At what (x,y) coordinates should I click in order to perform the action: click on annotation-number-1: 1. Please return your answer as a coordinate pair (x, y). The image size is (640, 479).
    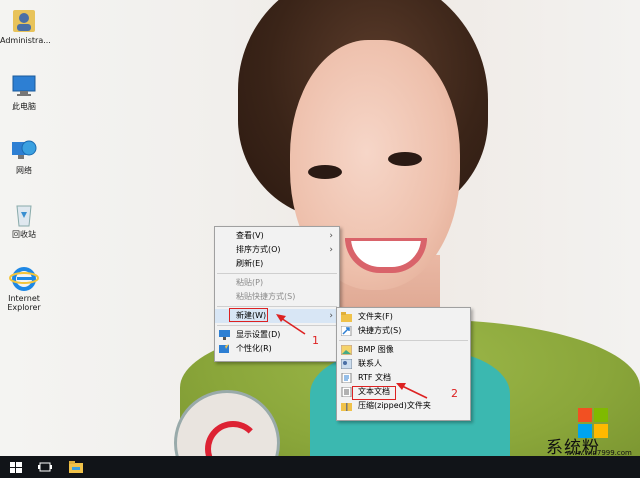
    Looking at the image, I should click on (315, 340).